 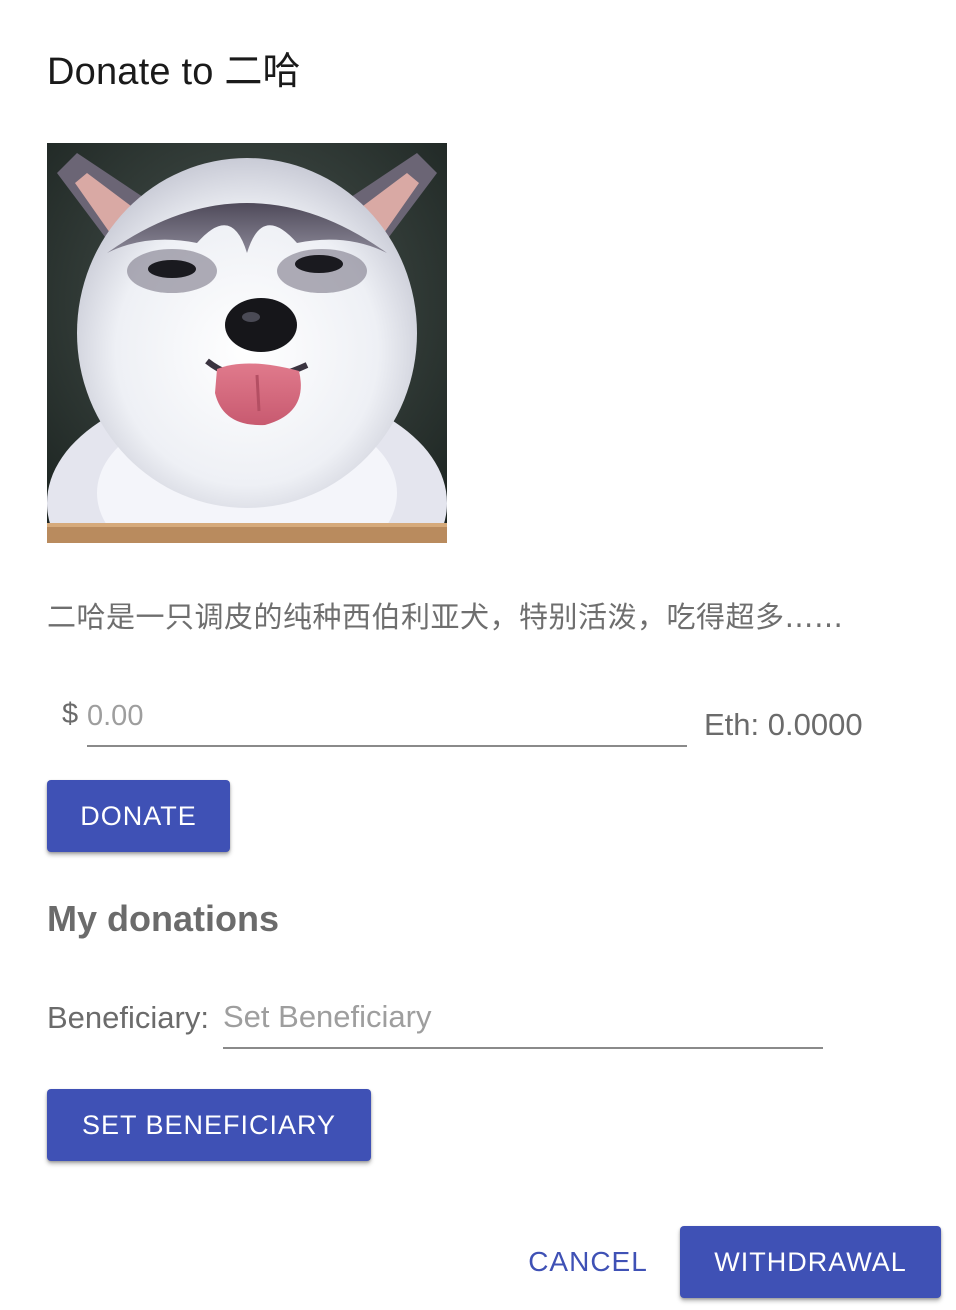 What do you see at coordinates (128, 1017) in the screenshot?
I see `beneficiary-label: Beneficiary:` at bounding box center [128, 1017].